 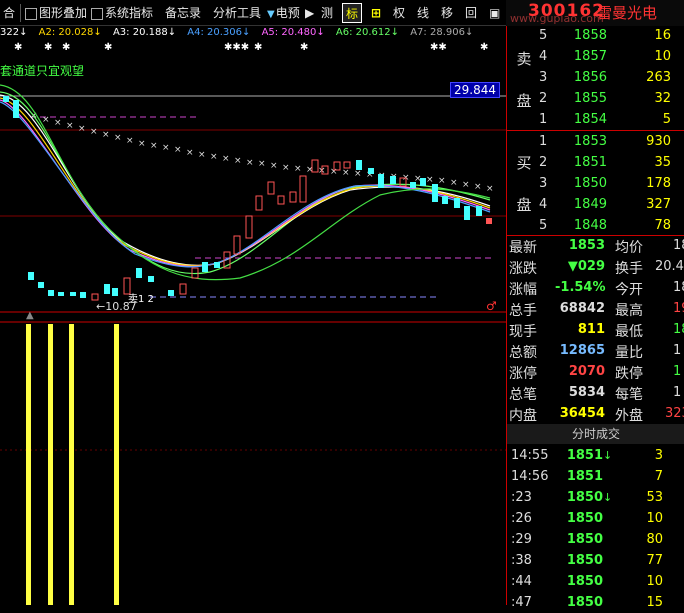 I want to click on quote-row-change-pct: 涨幅 -1.54% 今开 18, so click(x=596, y=289).